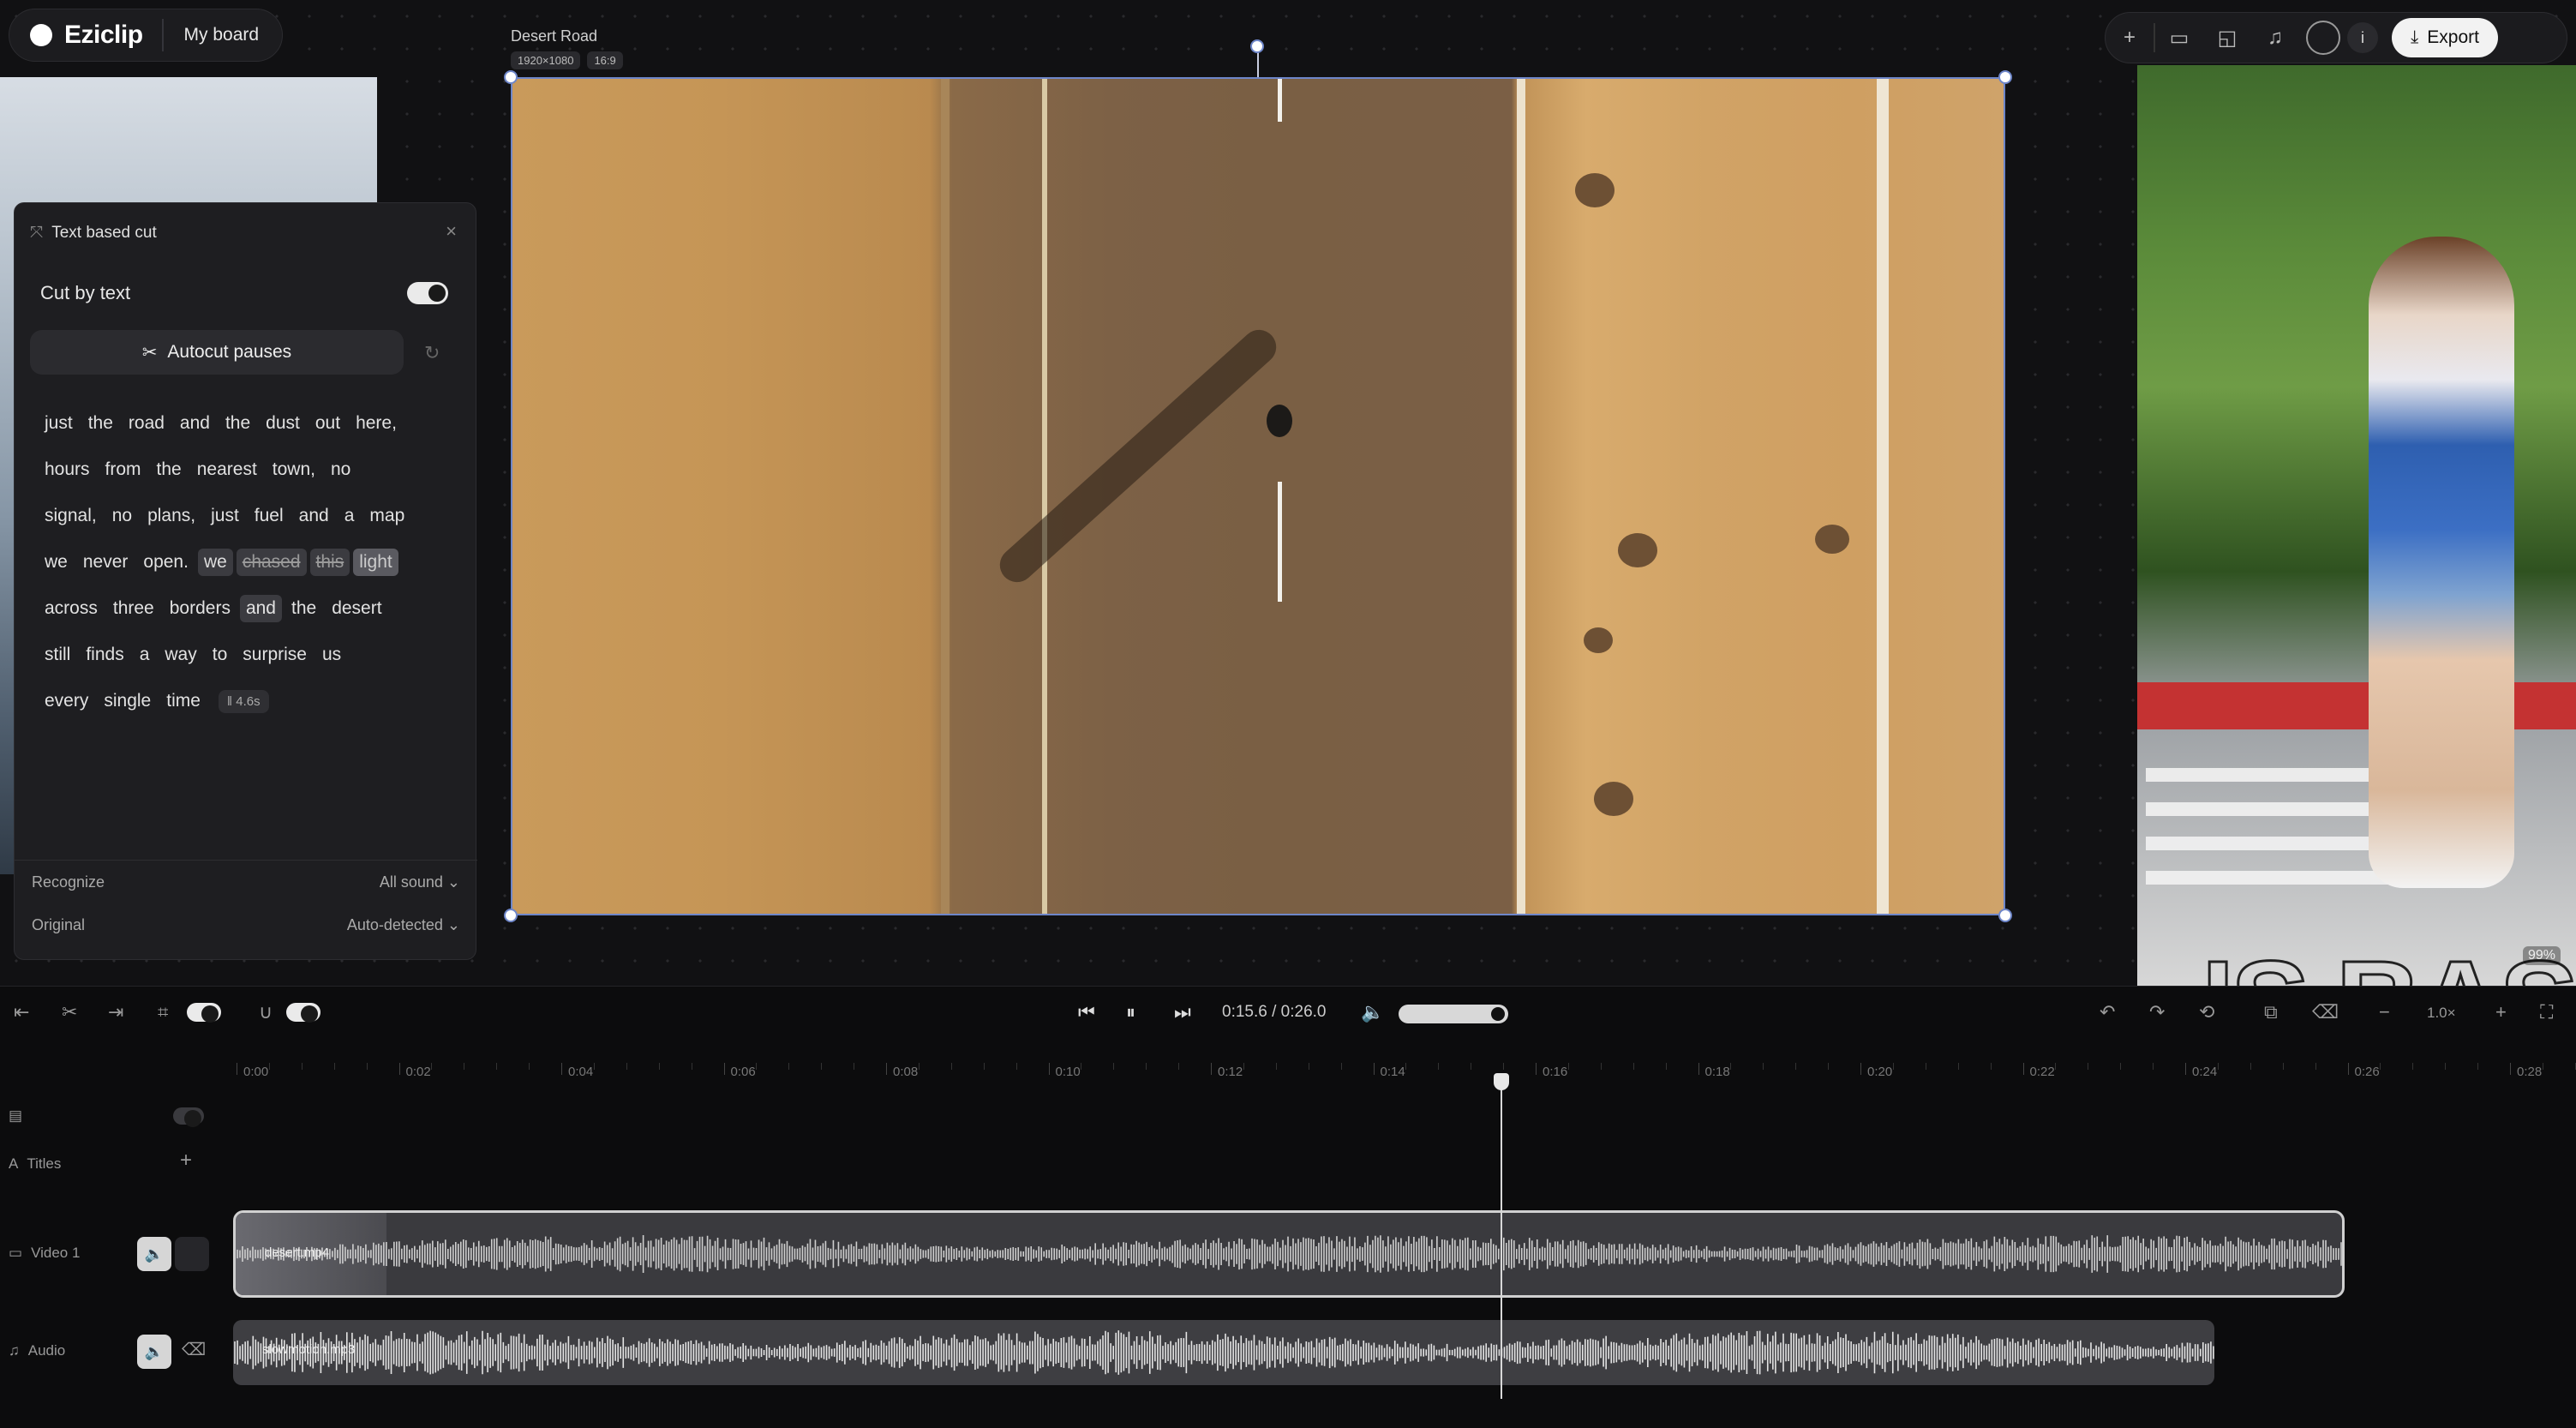  Describe the element at coordinates (71, 516) in the screenshot. I see `transcript-word: signal,` at that location.